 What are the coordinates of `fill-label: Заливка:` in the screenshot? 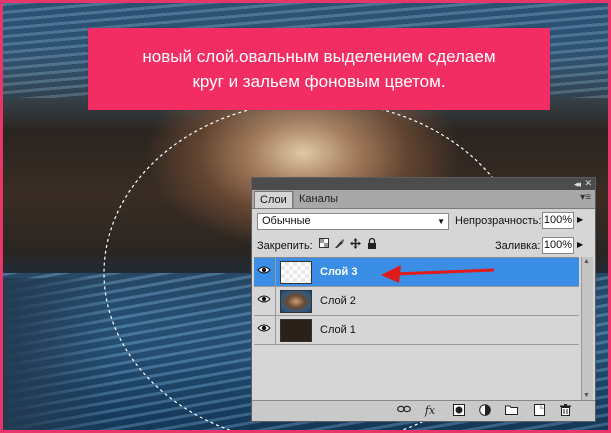 It's located at (518, 246).